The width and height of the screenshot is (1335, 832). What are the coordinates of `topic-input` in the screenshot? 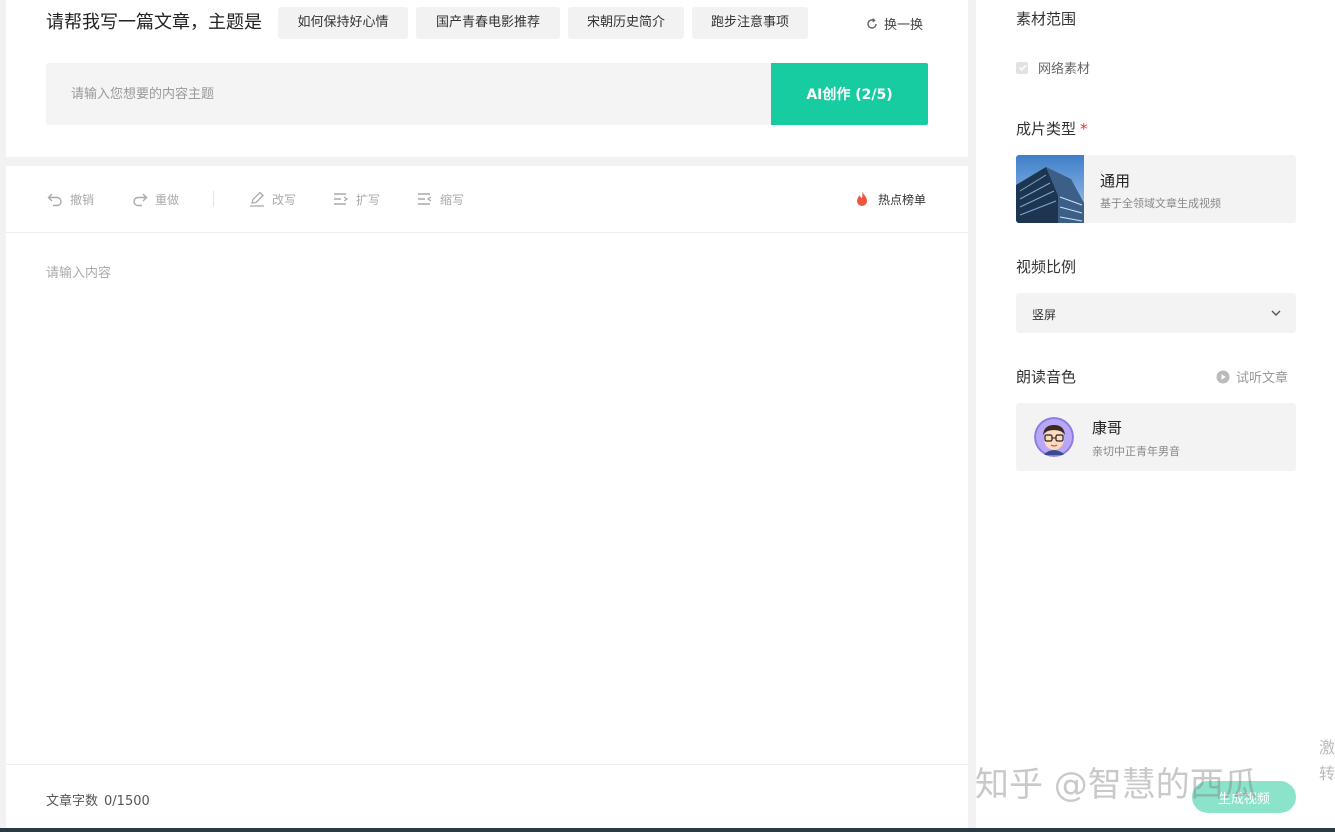 It's located at (409, 94).